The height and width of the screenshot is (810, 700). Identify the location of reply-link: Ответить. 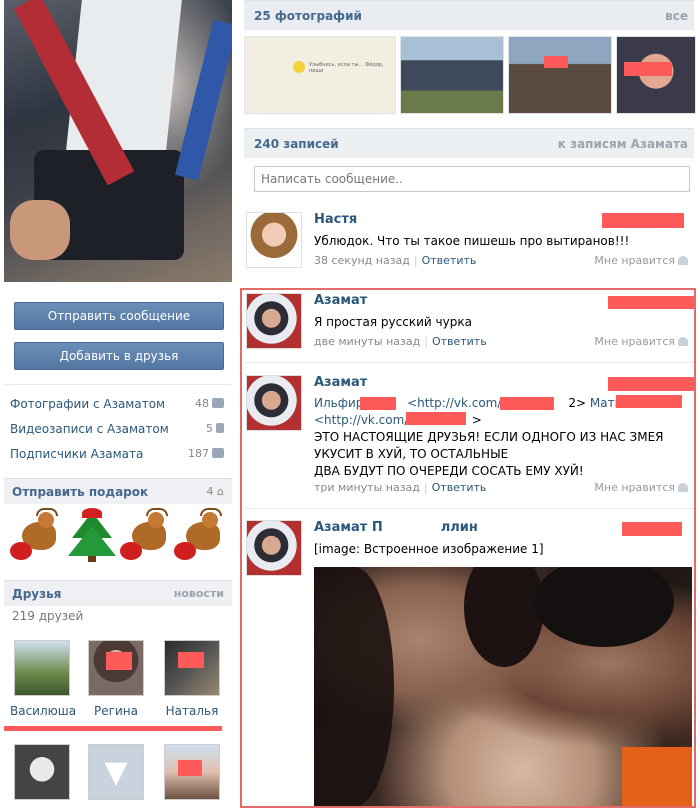
(449, 260).